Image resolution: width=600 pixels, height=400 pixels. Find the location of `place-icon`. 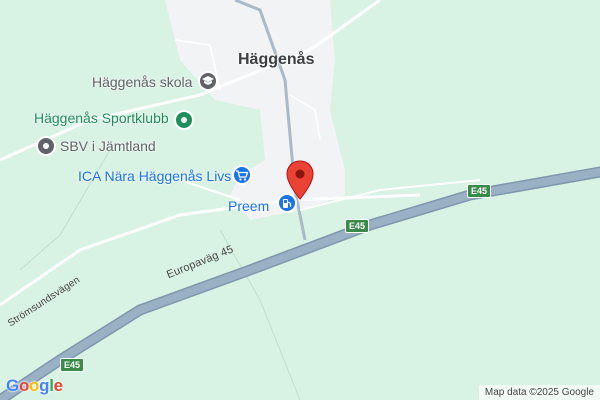

place-icon is located at coordinates (46, 146).